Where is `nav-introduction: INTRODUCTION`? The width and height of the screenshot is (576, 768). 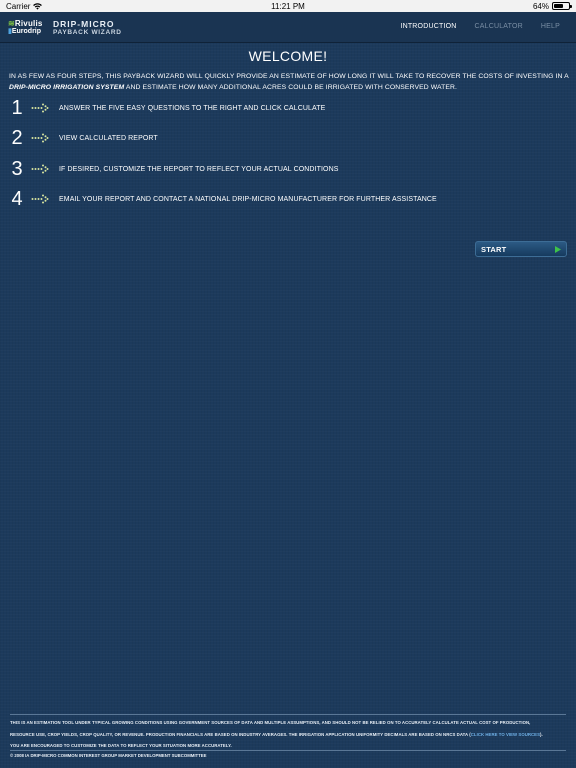
nav-introduction: INTRODUCTION is located at coordinates (428, 26).